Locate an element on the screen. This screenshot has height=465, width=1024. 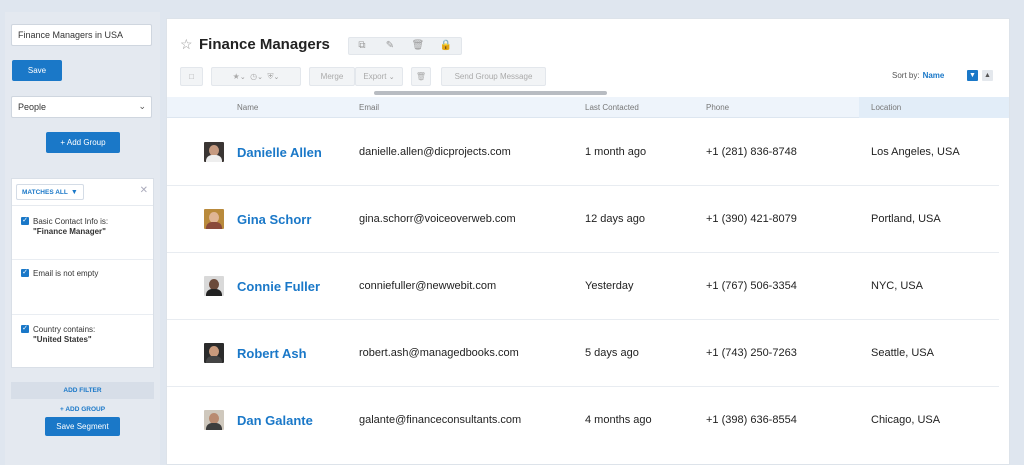
contact-last-contacted: 4 months ago is located at coordinates (618, 420).